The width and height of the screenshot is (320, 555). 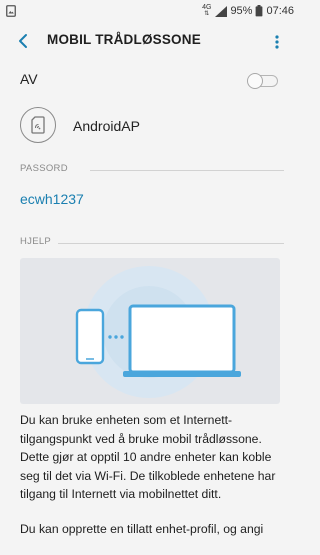 I want to click on help-section-header: HJELP, so click(x=152, y=243).